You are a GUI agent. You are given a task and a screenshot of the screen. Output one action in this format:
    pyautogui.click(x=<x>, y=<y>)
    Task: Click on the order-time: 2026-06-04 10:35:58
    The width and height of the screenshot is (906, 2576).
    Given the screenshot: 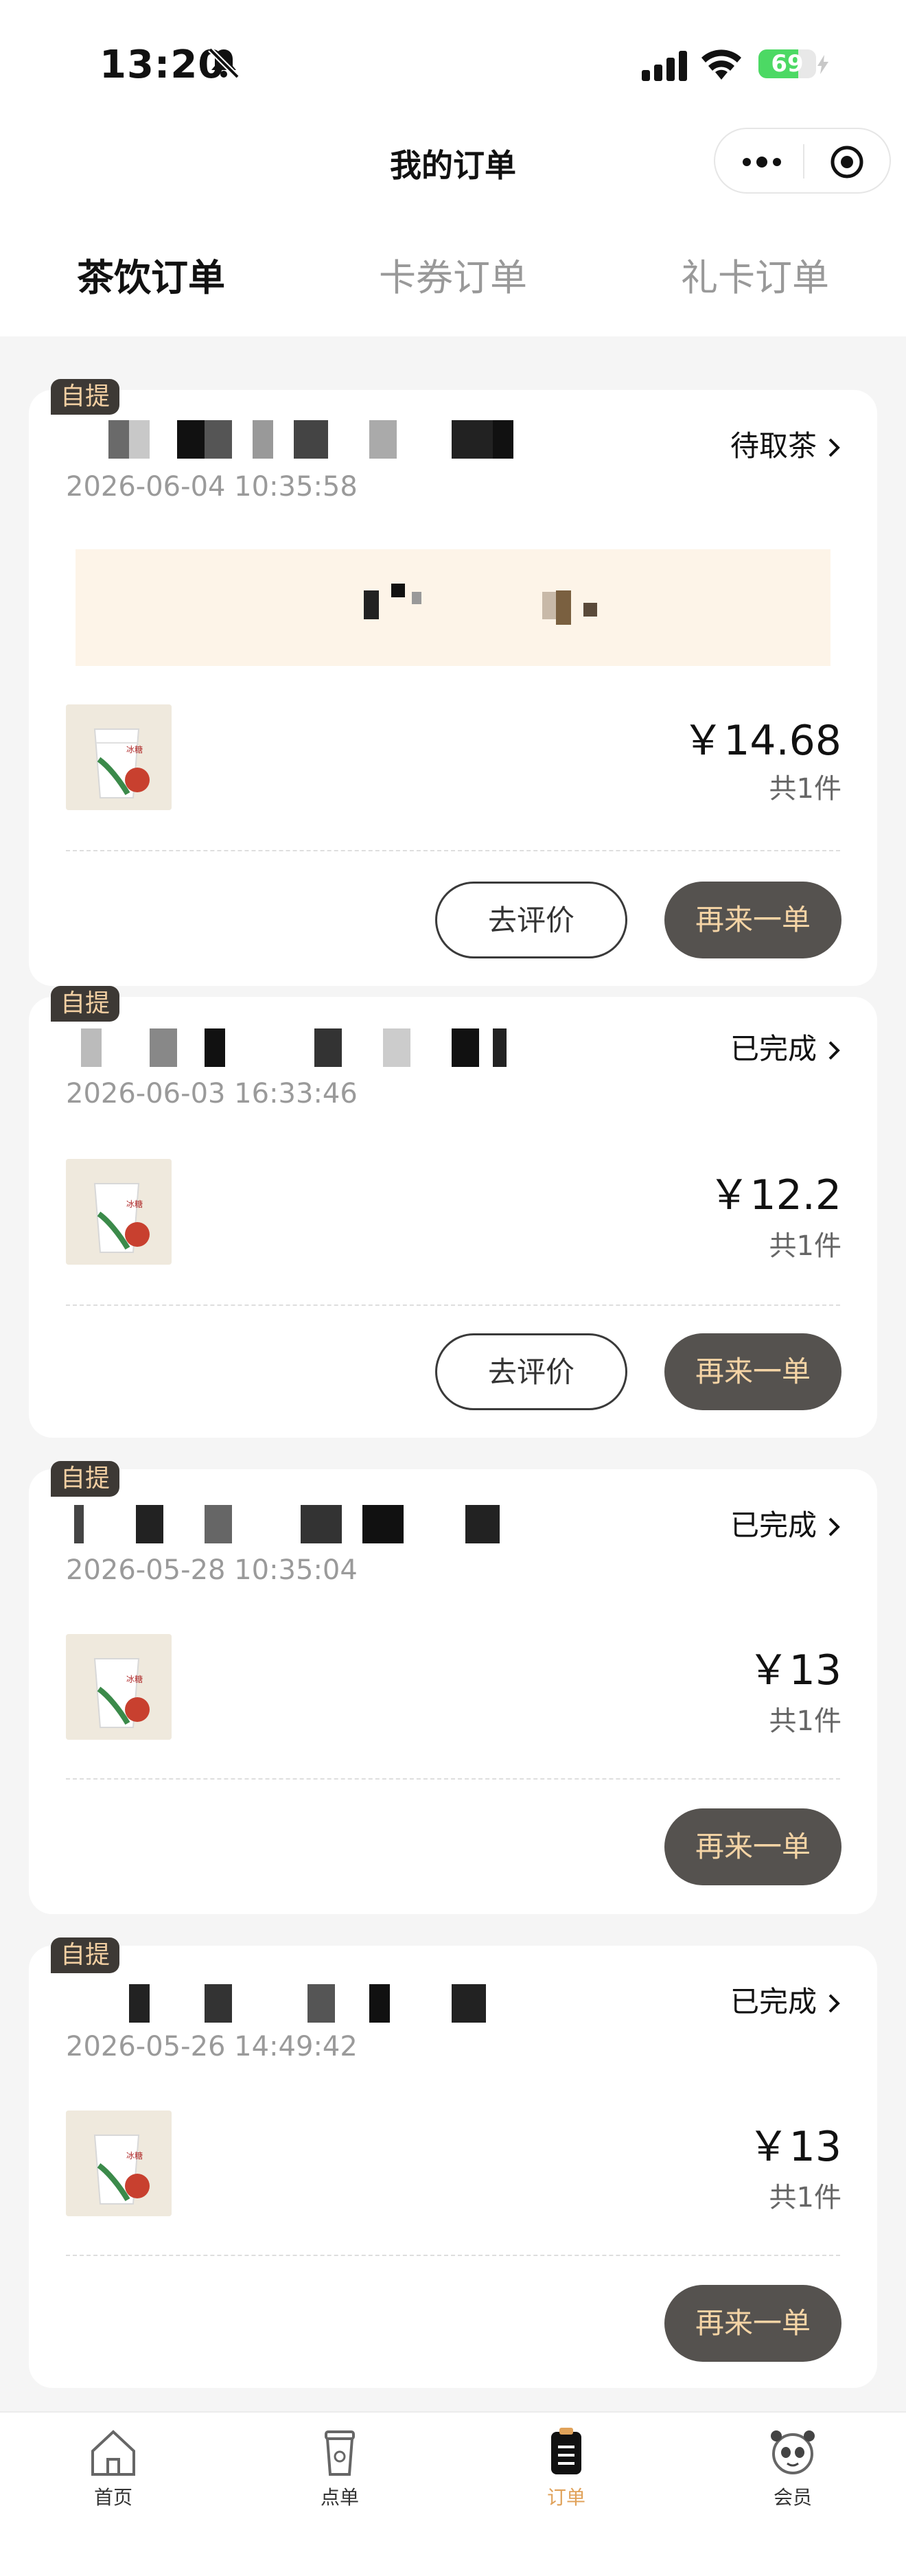 What is the action you would take?
    pyautogui.click(x=212, y=487)
    